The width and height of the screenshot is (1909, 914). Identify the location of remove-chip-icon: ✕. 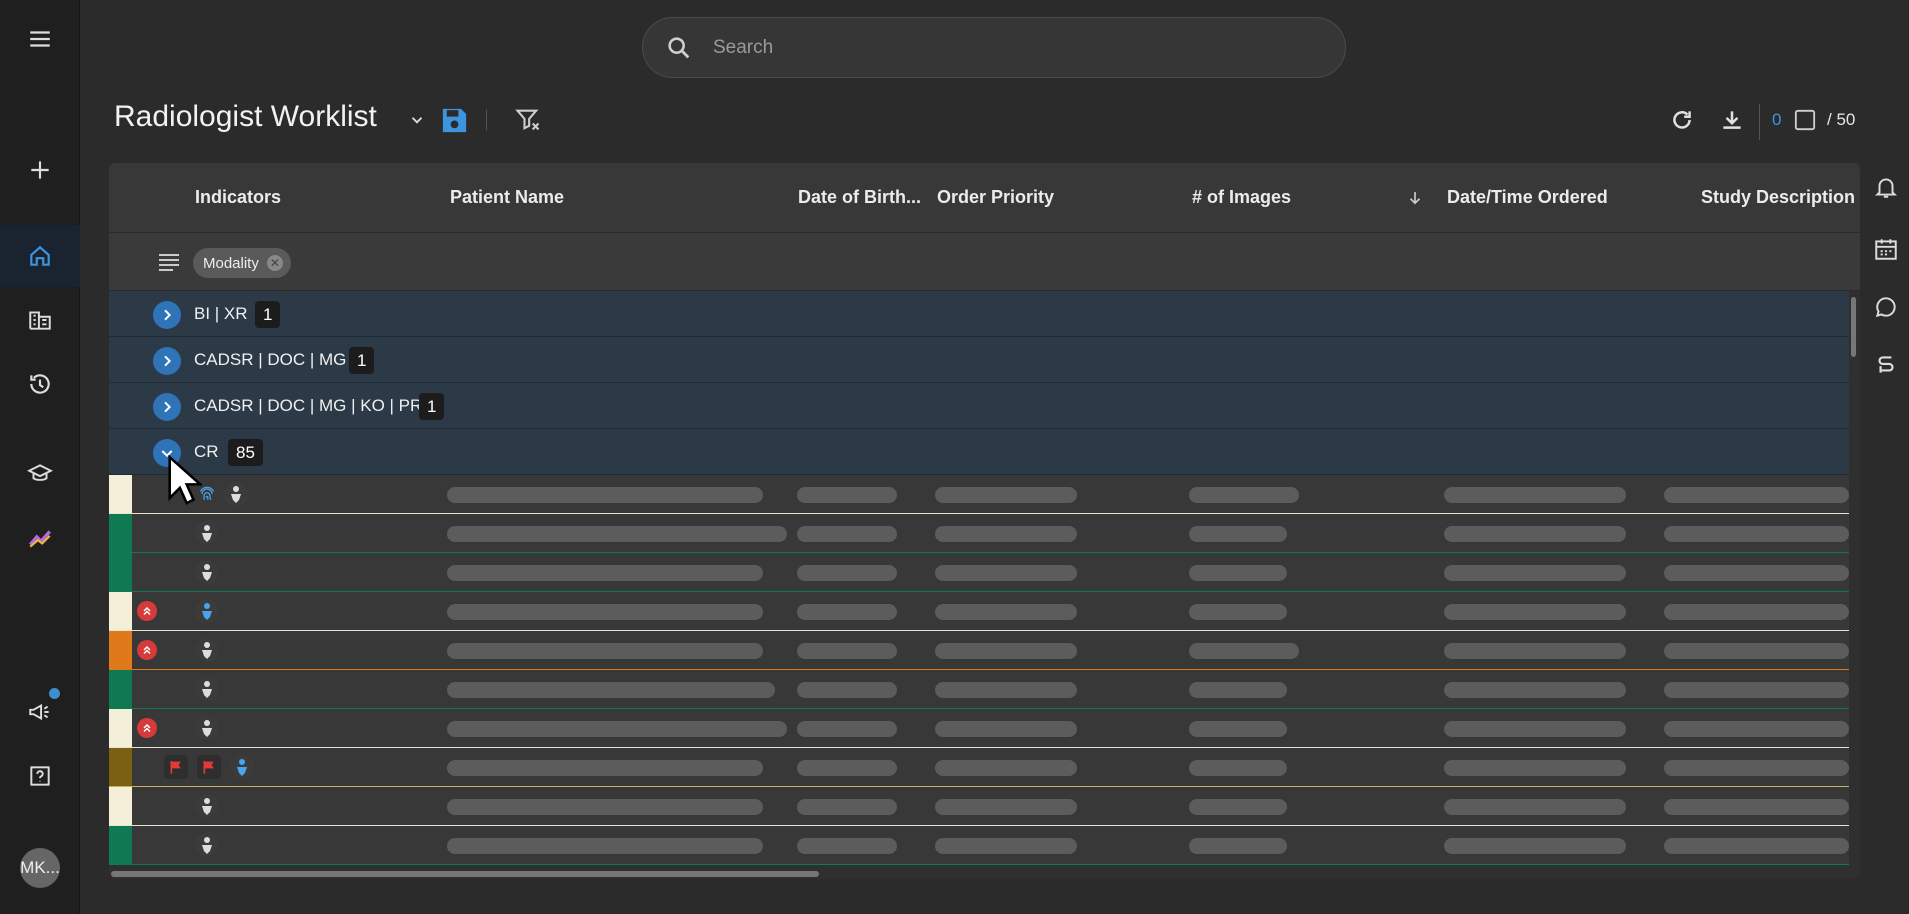
(274, 263).